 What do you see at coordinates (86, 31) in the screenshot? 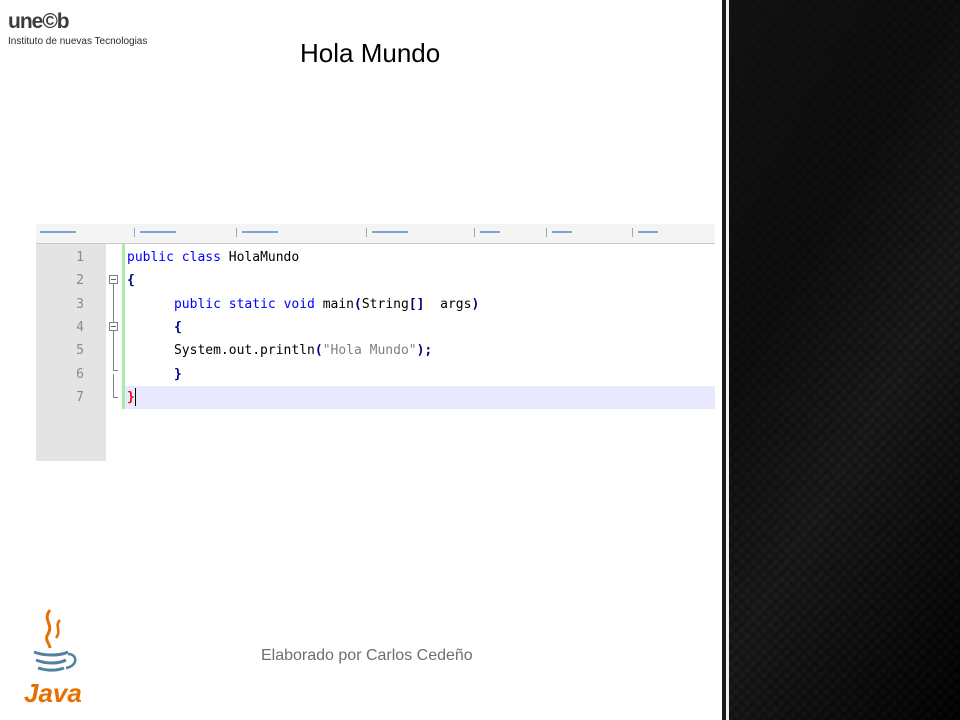
I see `unew-logo: une©b Instituto de nuevas Tecnologias` at bounding box center [86, 31].